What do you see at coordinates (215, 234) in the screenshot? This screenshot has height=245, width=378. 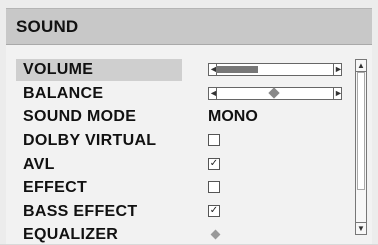 I see `submenu-diamond-icon` at bounding box center [215, 234].